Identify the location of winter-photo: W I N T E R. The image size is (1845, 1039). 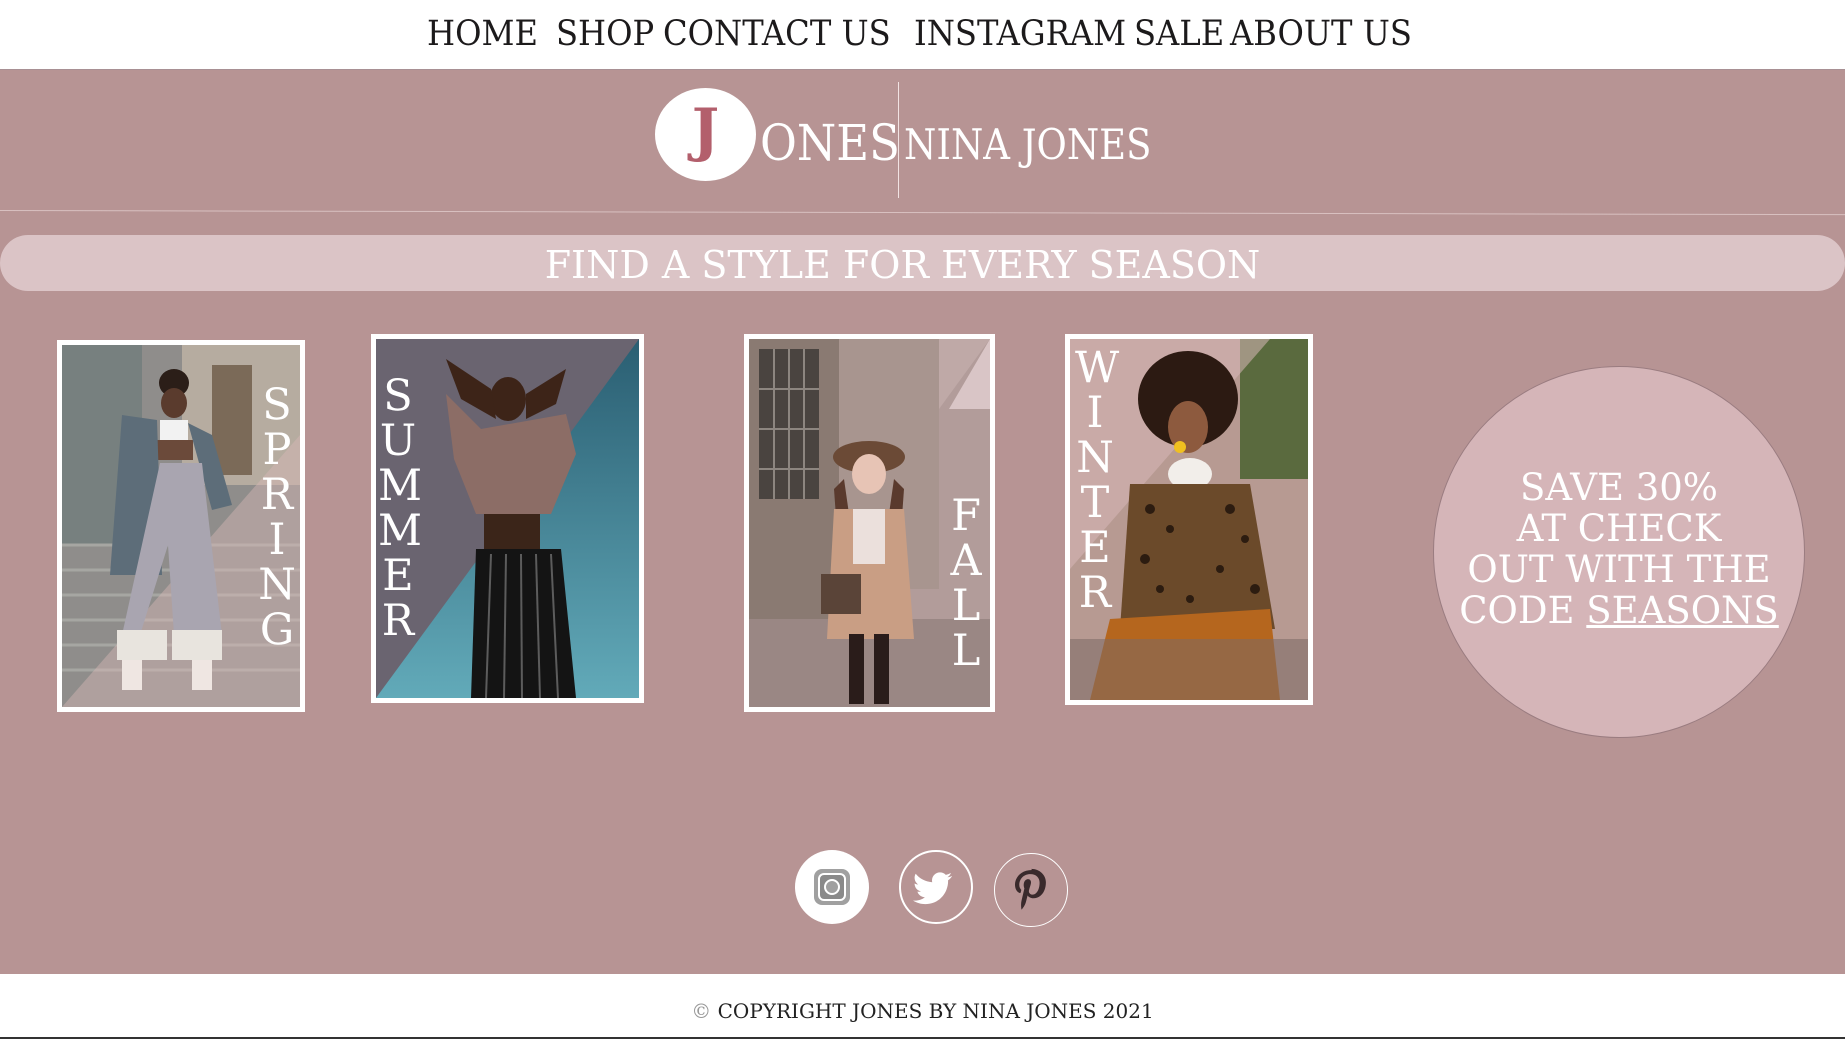
(1189, 519).